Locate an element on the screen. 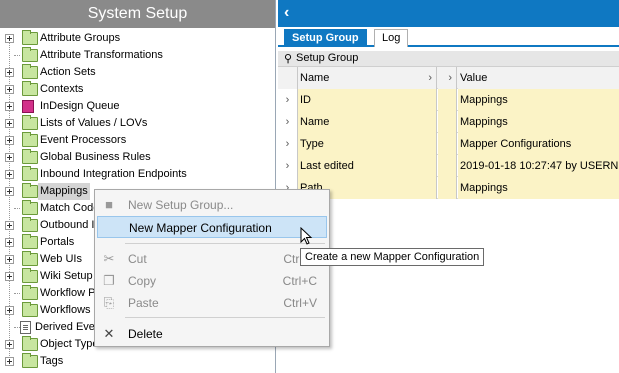  tree-item-label: Contexts is located at coordinates (62, 89).